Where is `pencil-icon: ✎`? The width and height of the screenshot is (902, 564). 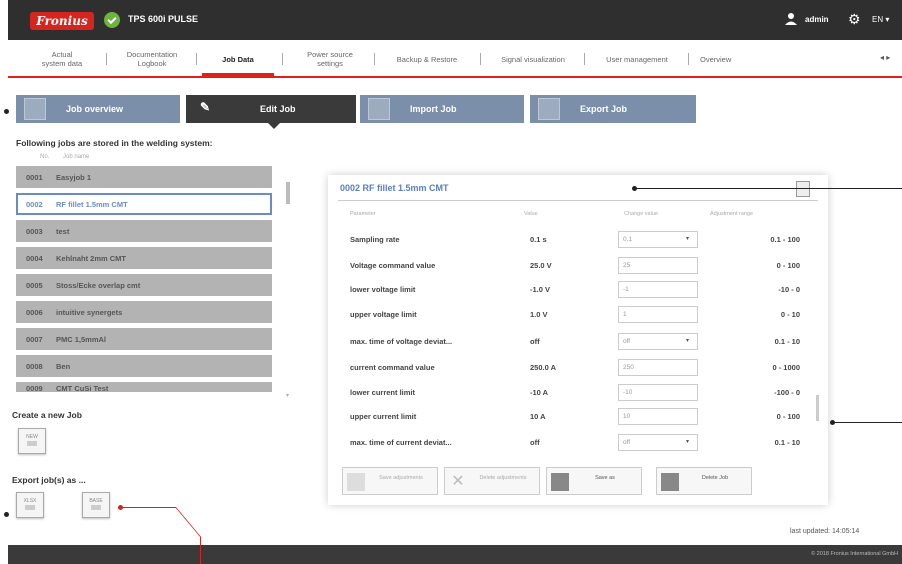
pencil-icon: ✎ is located at coordinates (205, 107).